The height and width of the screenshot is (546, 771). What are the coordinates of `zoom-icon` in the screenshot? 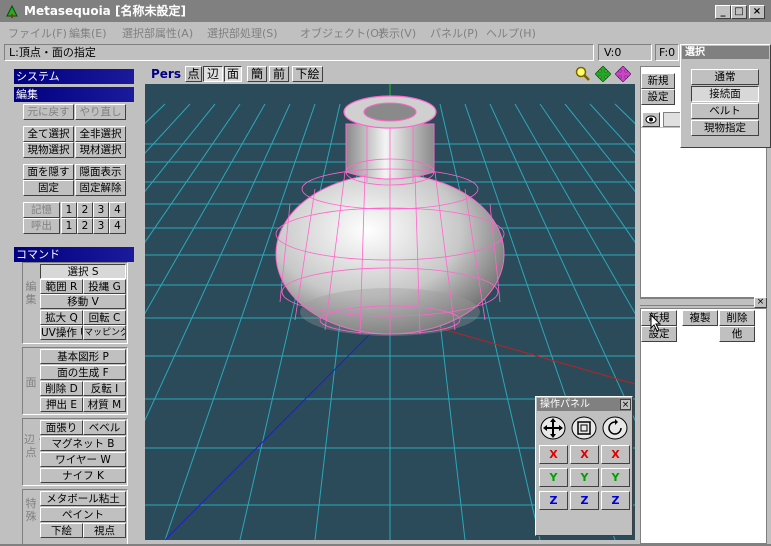 It's located at (583, 74).